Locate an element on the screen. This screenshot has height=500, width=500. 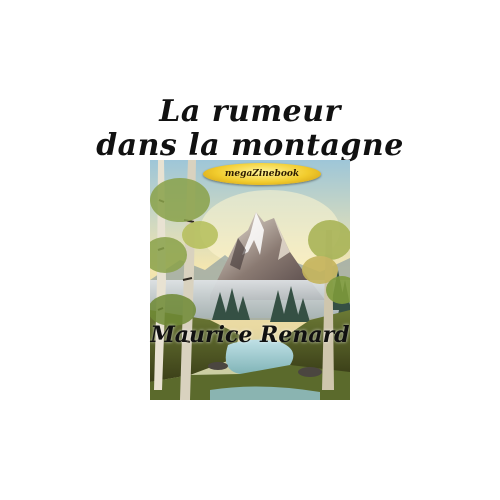
publisher-badge: megaZinebook is located at coordinates (262, 174).